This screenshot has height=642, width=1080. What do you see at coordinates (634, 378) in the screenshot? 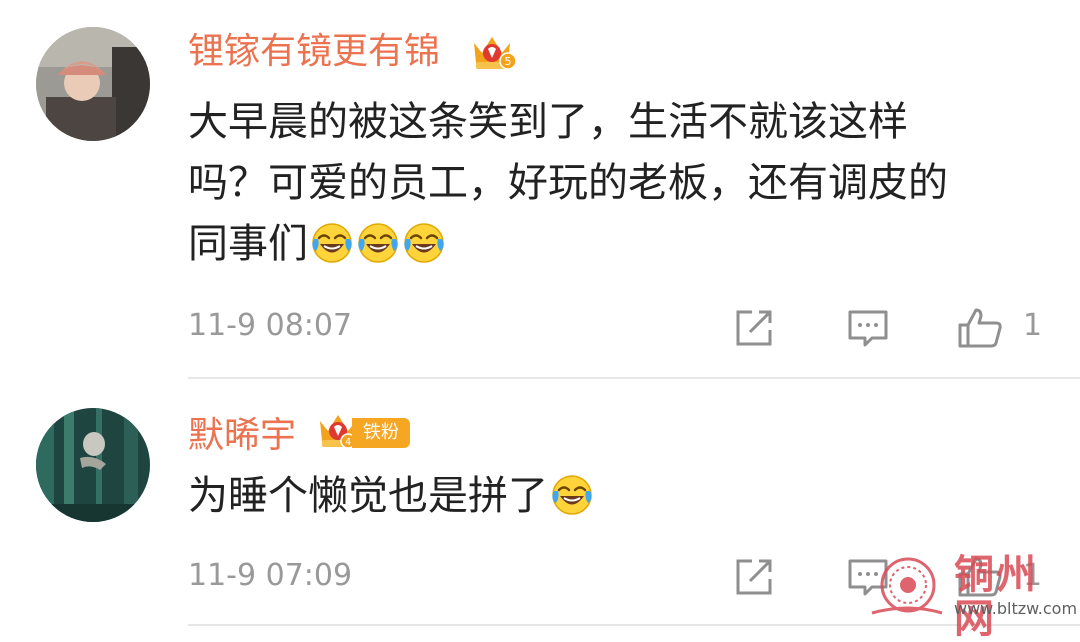
I see `divider` at bounding box center [634, 378].